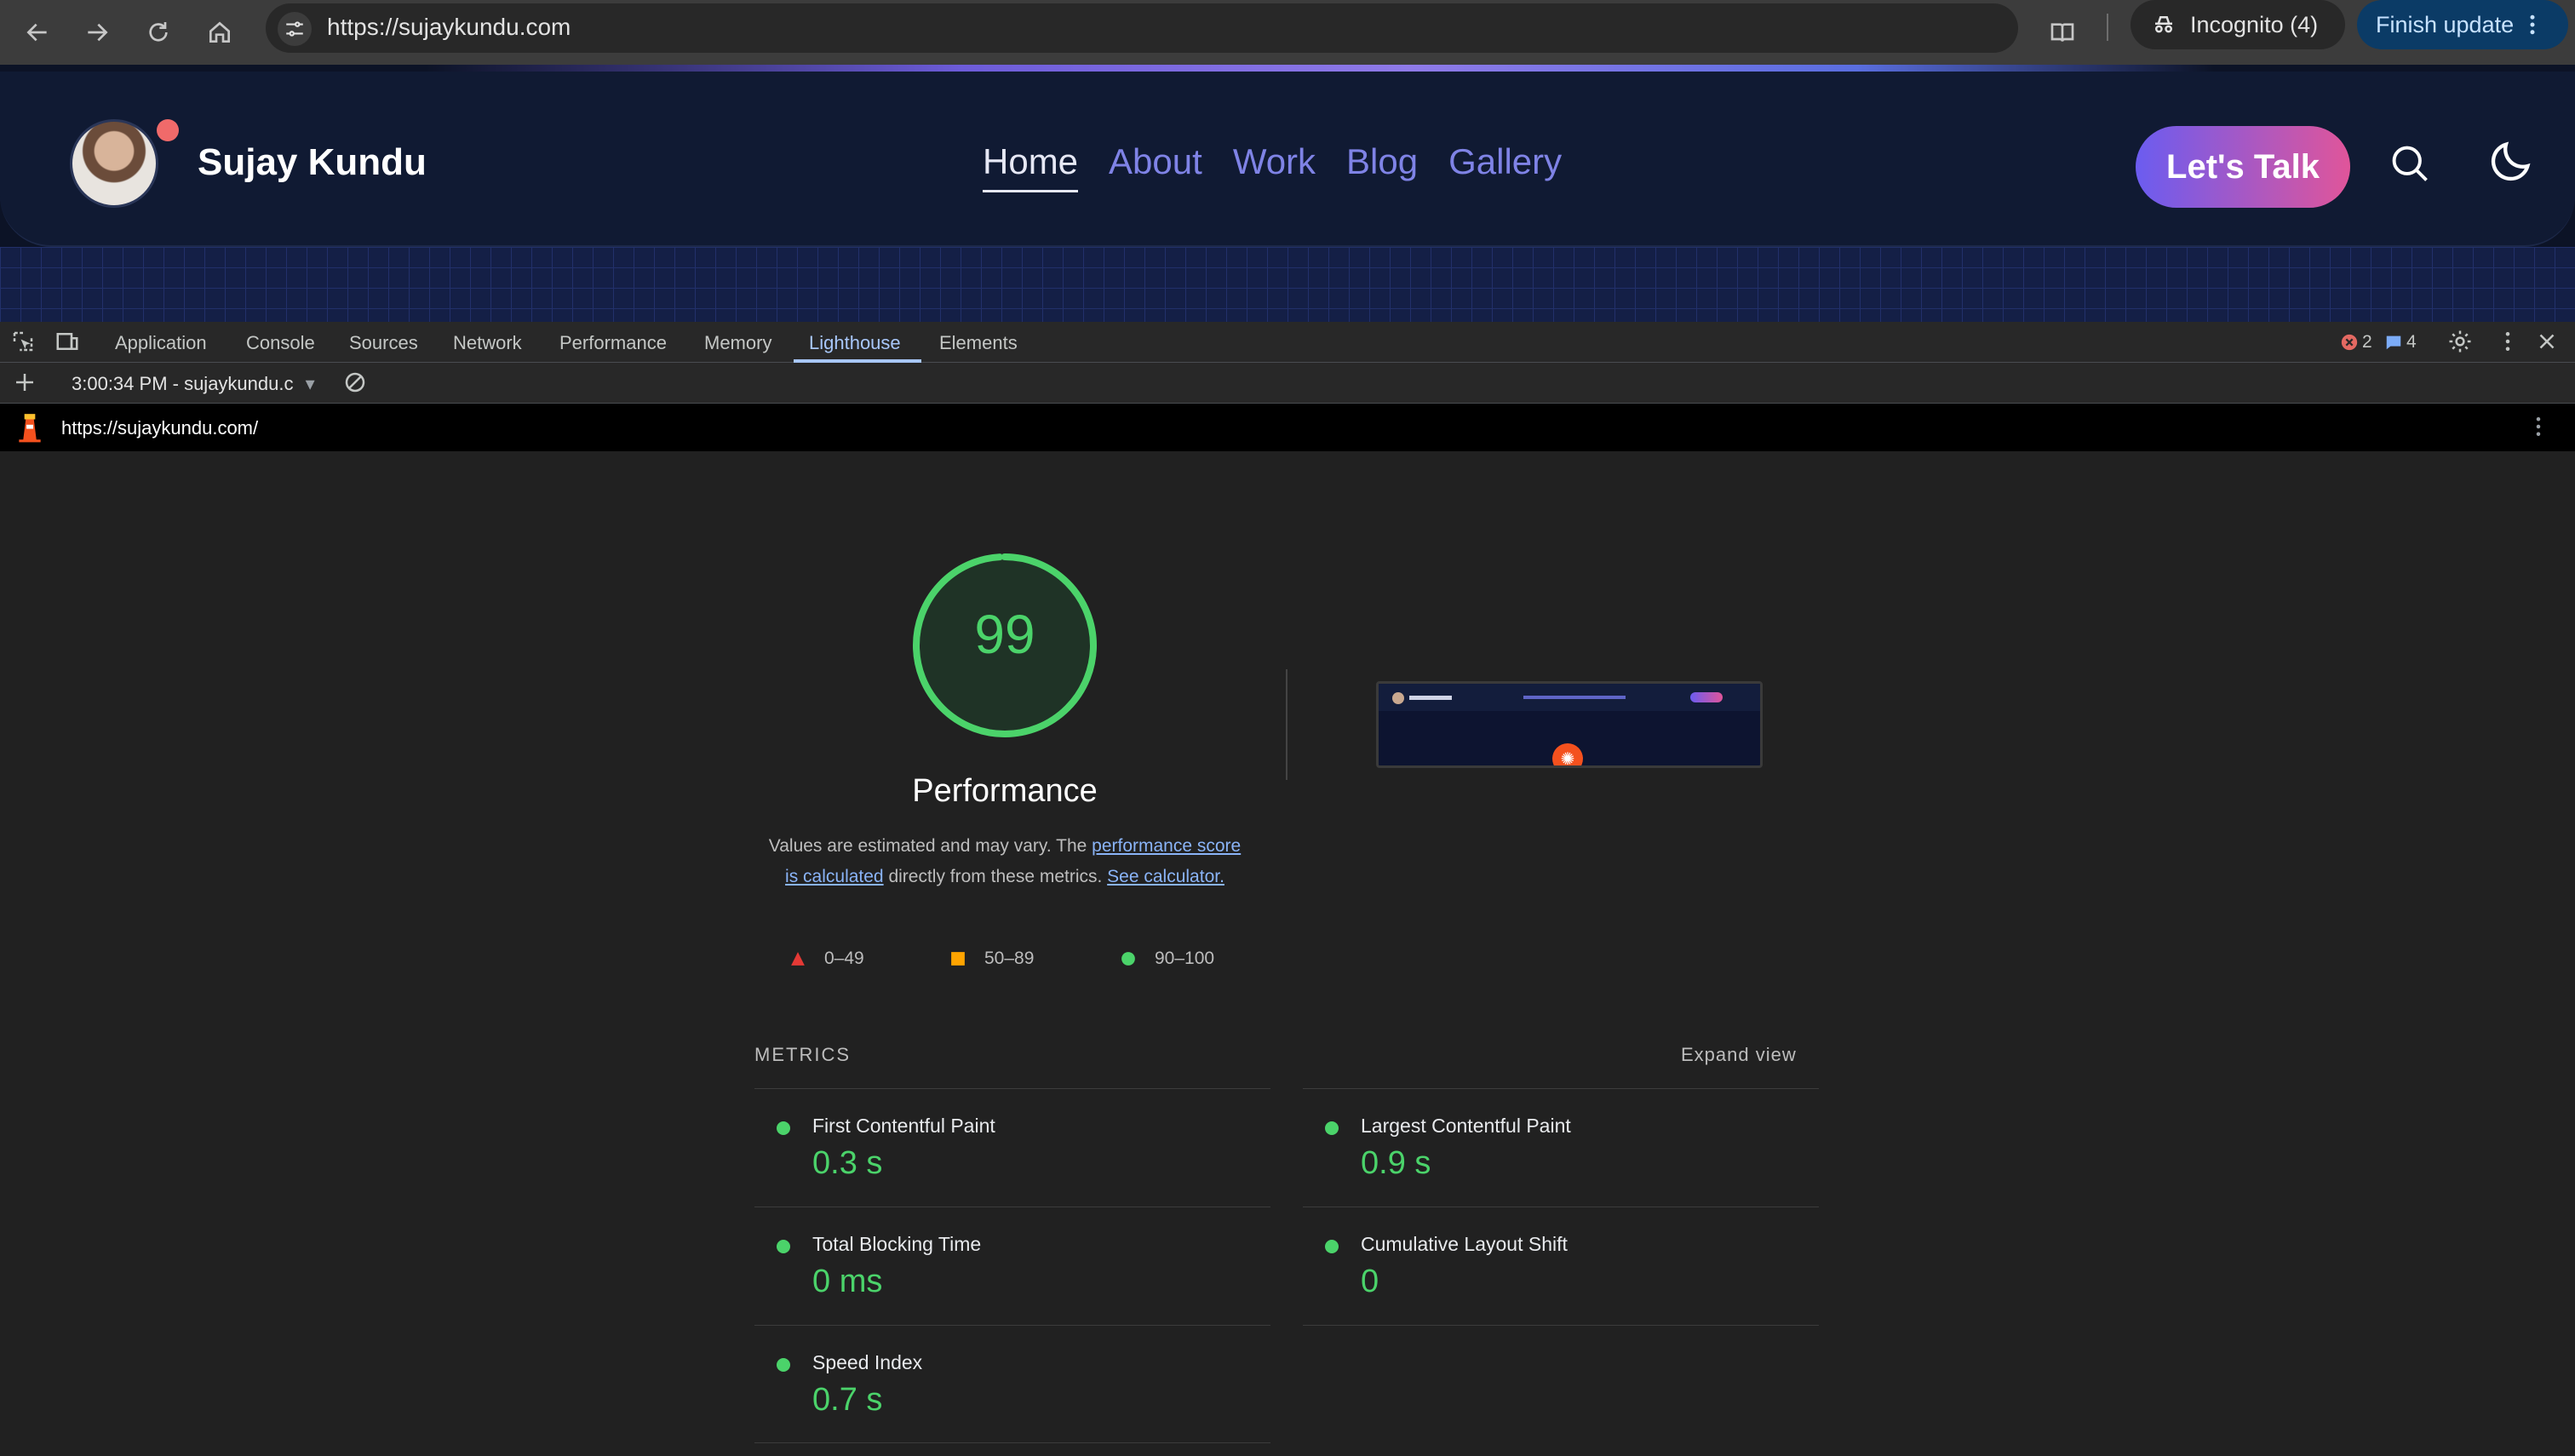  I want to click on metric-largest-contentful-paint: Largest Contentful Paint 0.9 s, so click(1561, 1147).